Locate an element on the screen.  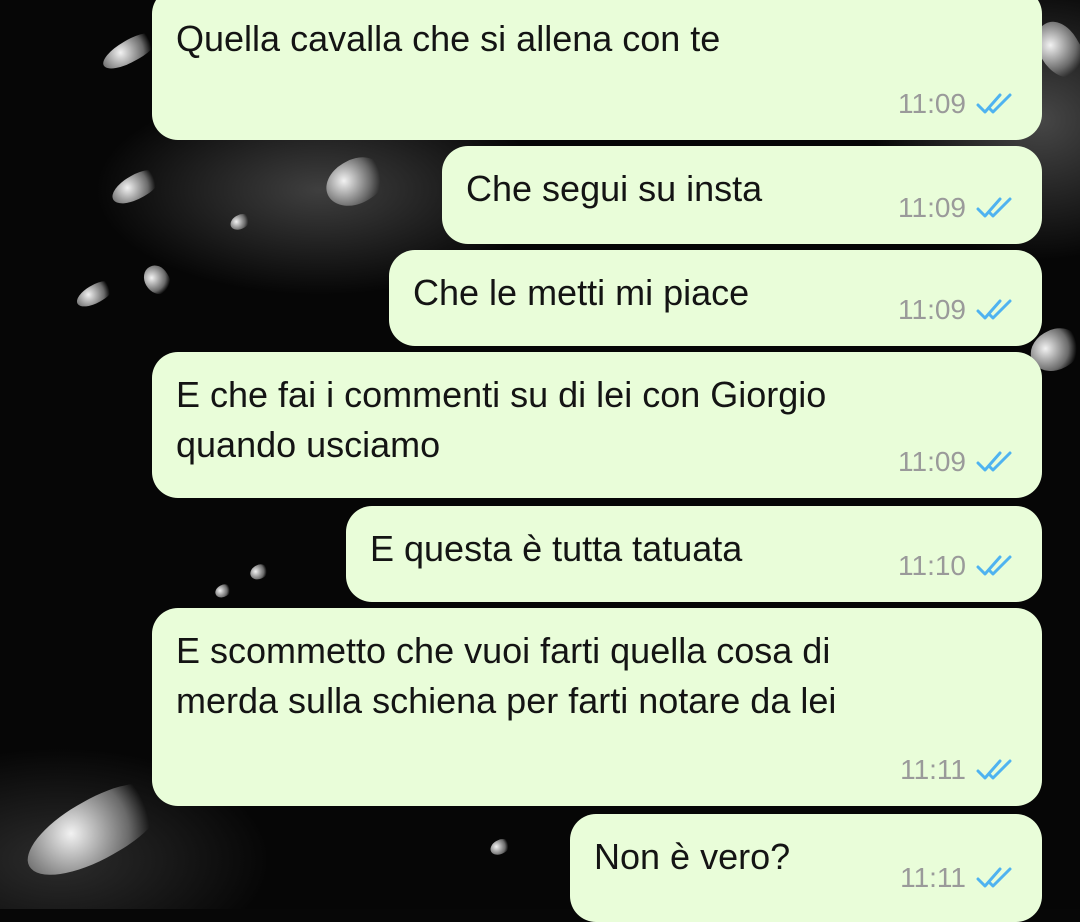
message-meta: 11:10 is located at coordinates (959, 566).